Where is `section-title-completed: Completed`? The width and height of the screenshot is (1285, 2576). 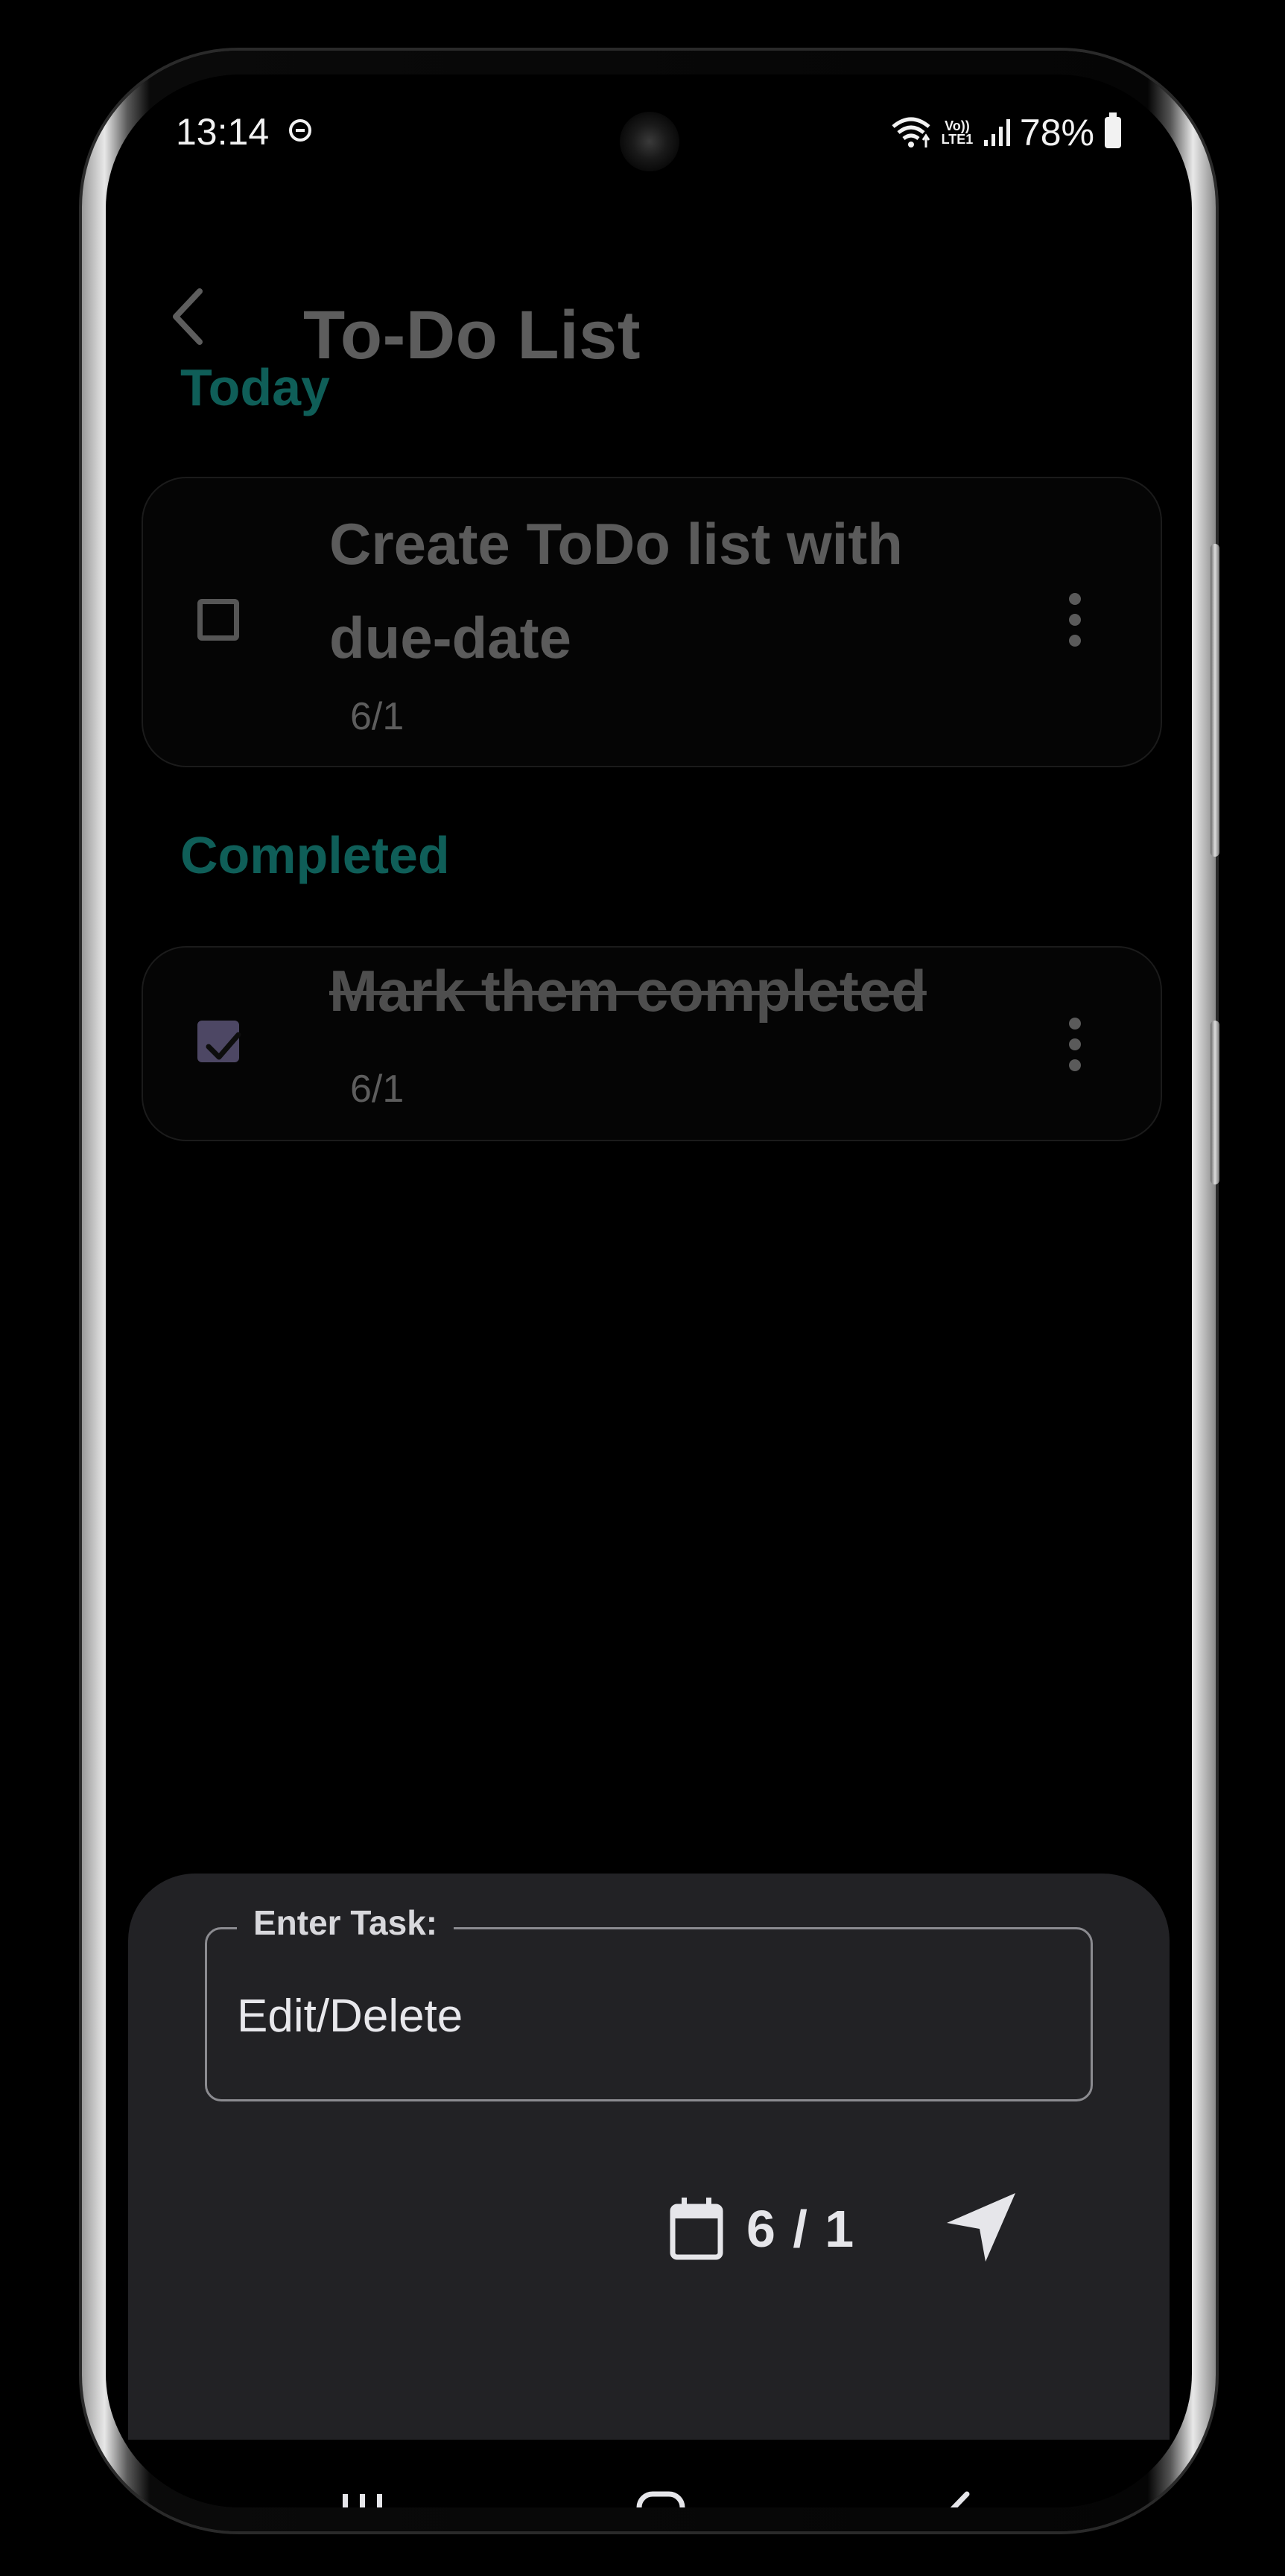
section-title-completed: Completed is located at coordinates (315, 855).